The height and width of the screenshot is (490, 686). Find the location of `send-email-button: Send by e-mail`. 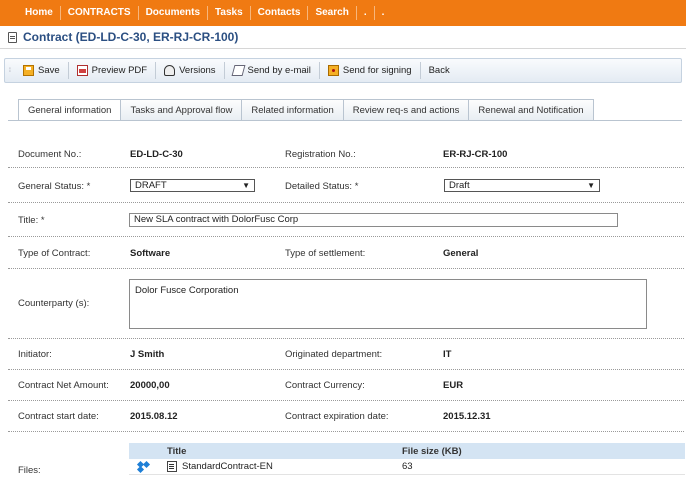

send-email-button: Send by e-mail is located at coordinates (272, 70).